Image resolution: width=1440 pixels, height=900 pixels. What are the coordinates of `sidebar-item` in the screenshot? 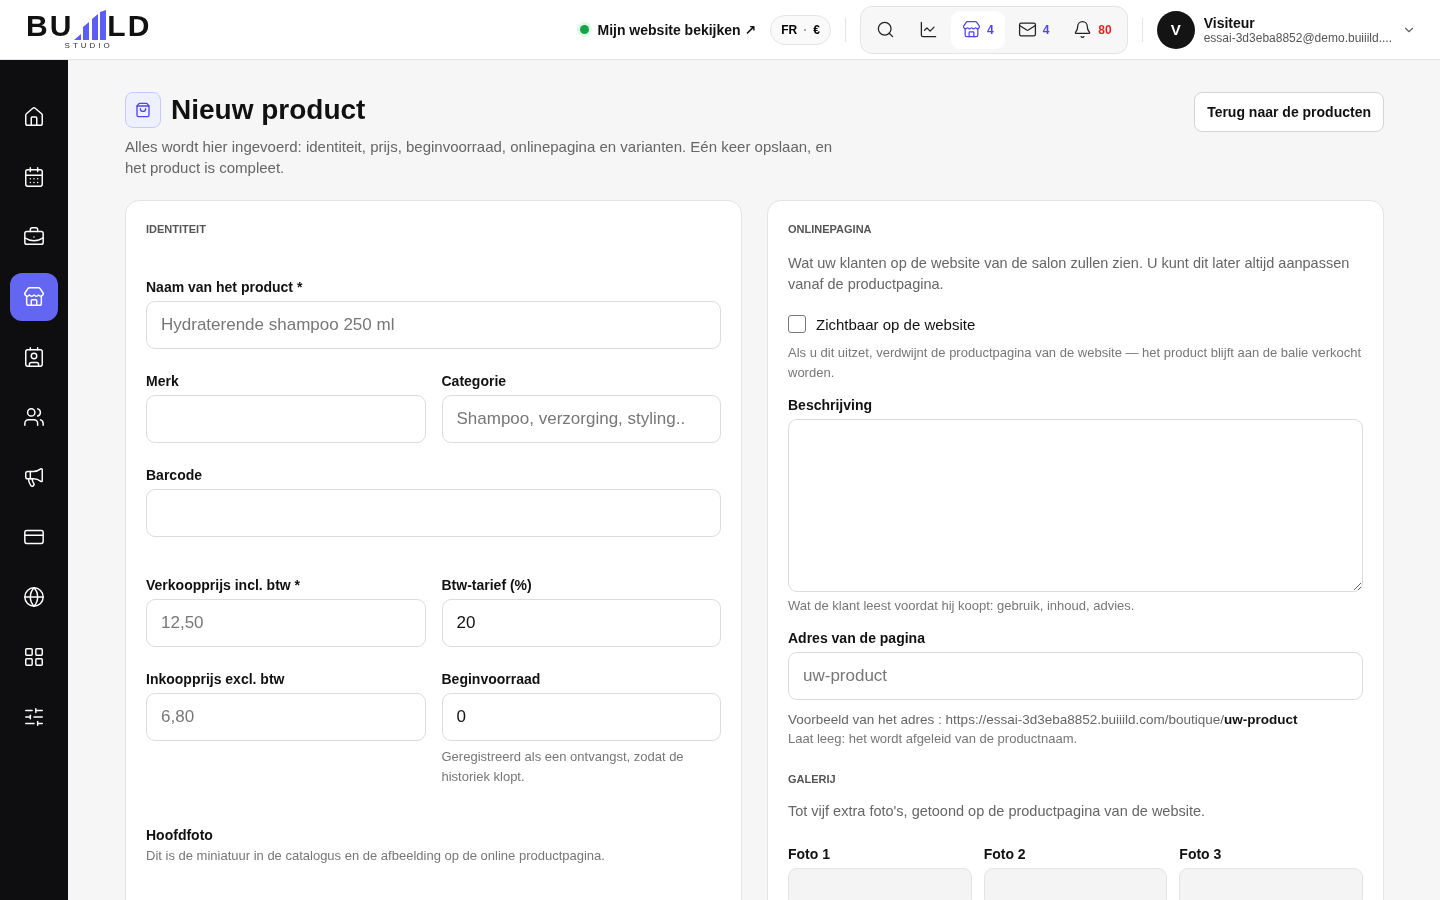 It's located at (34, 297).